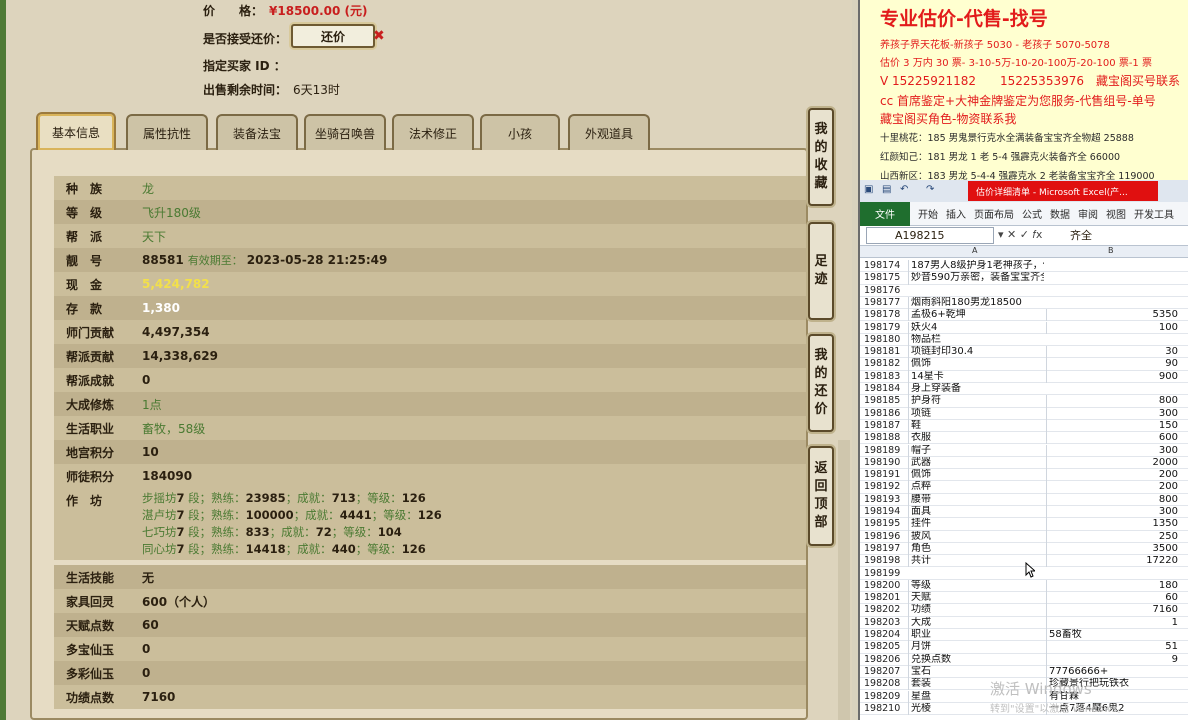 The height and width of the screenshot is (720, 1188). What do you see at coordinates (976, 389) in the screenshot?
I see `cell-a: 身上穿装备` at bounding box center [976, 389].